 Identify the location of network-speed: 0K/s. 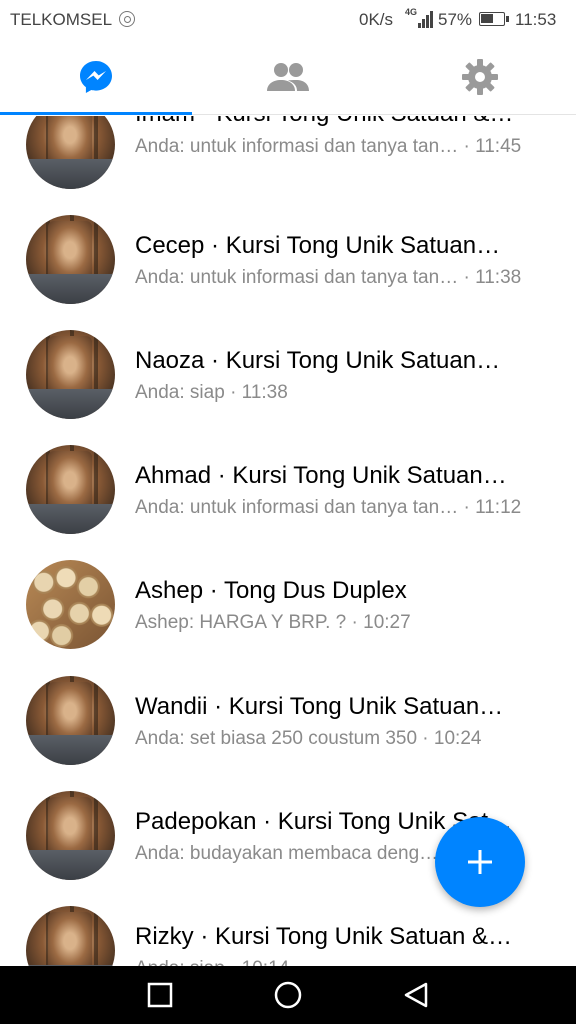
(376, 19).